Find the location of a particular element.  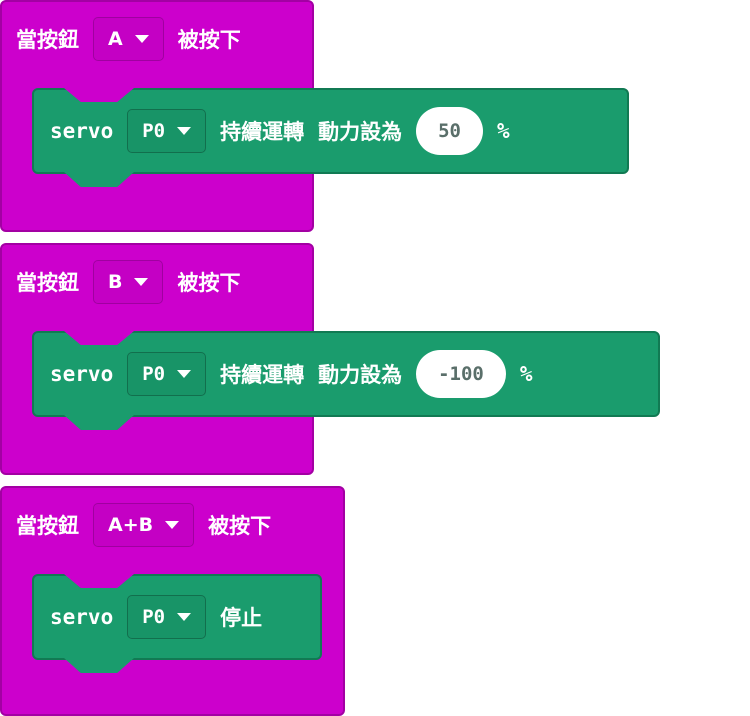

button-value: B is located at coordinates (115, 282).